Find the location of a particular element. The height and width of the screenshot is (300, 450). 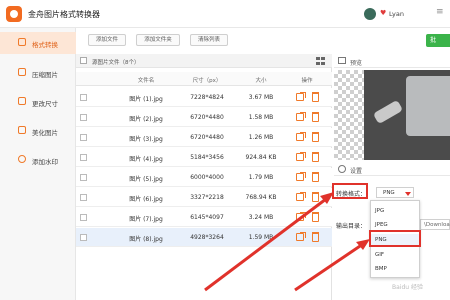

sidebar-item-watermark: 添加水印 is located at coordinates (38, 160).